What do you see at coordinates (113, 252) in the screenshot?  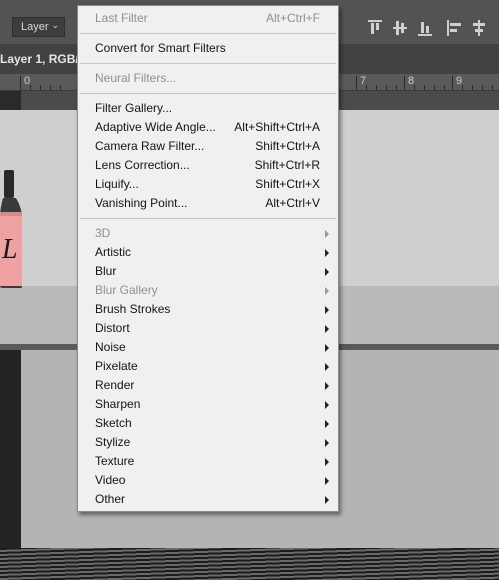 I see `menu-item-label: Artistic` at bounding box center [113, 252].